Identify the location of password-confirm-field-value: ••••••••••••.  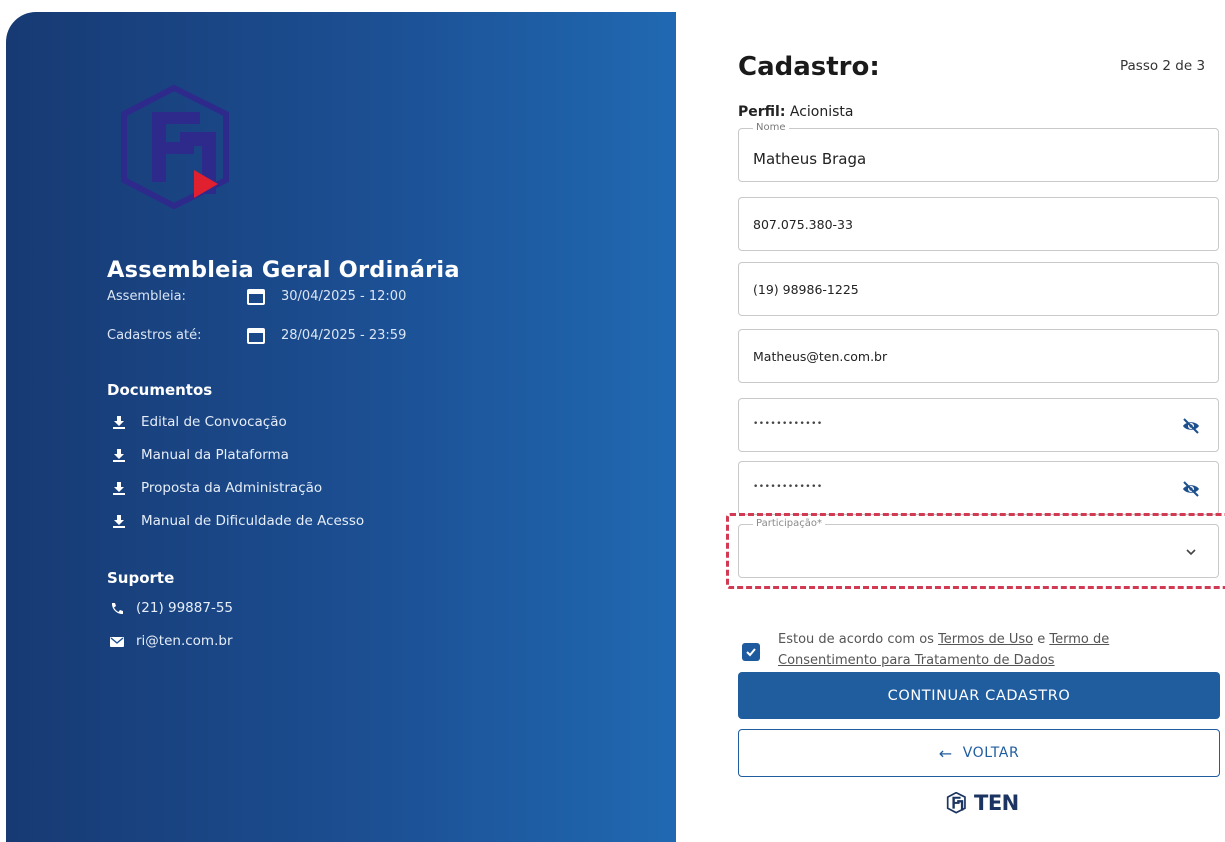
(788, 487).